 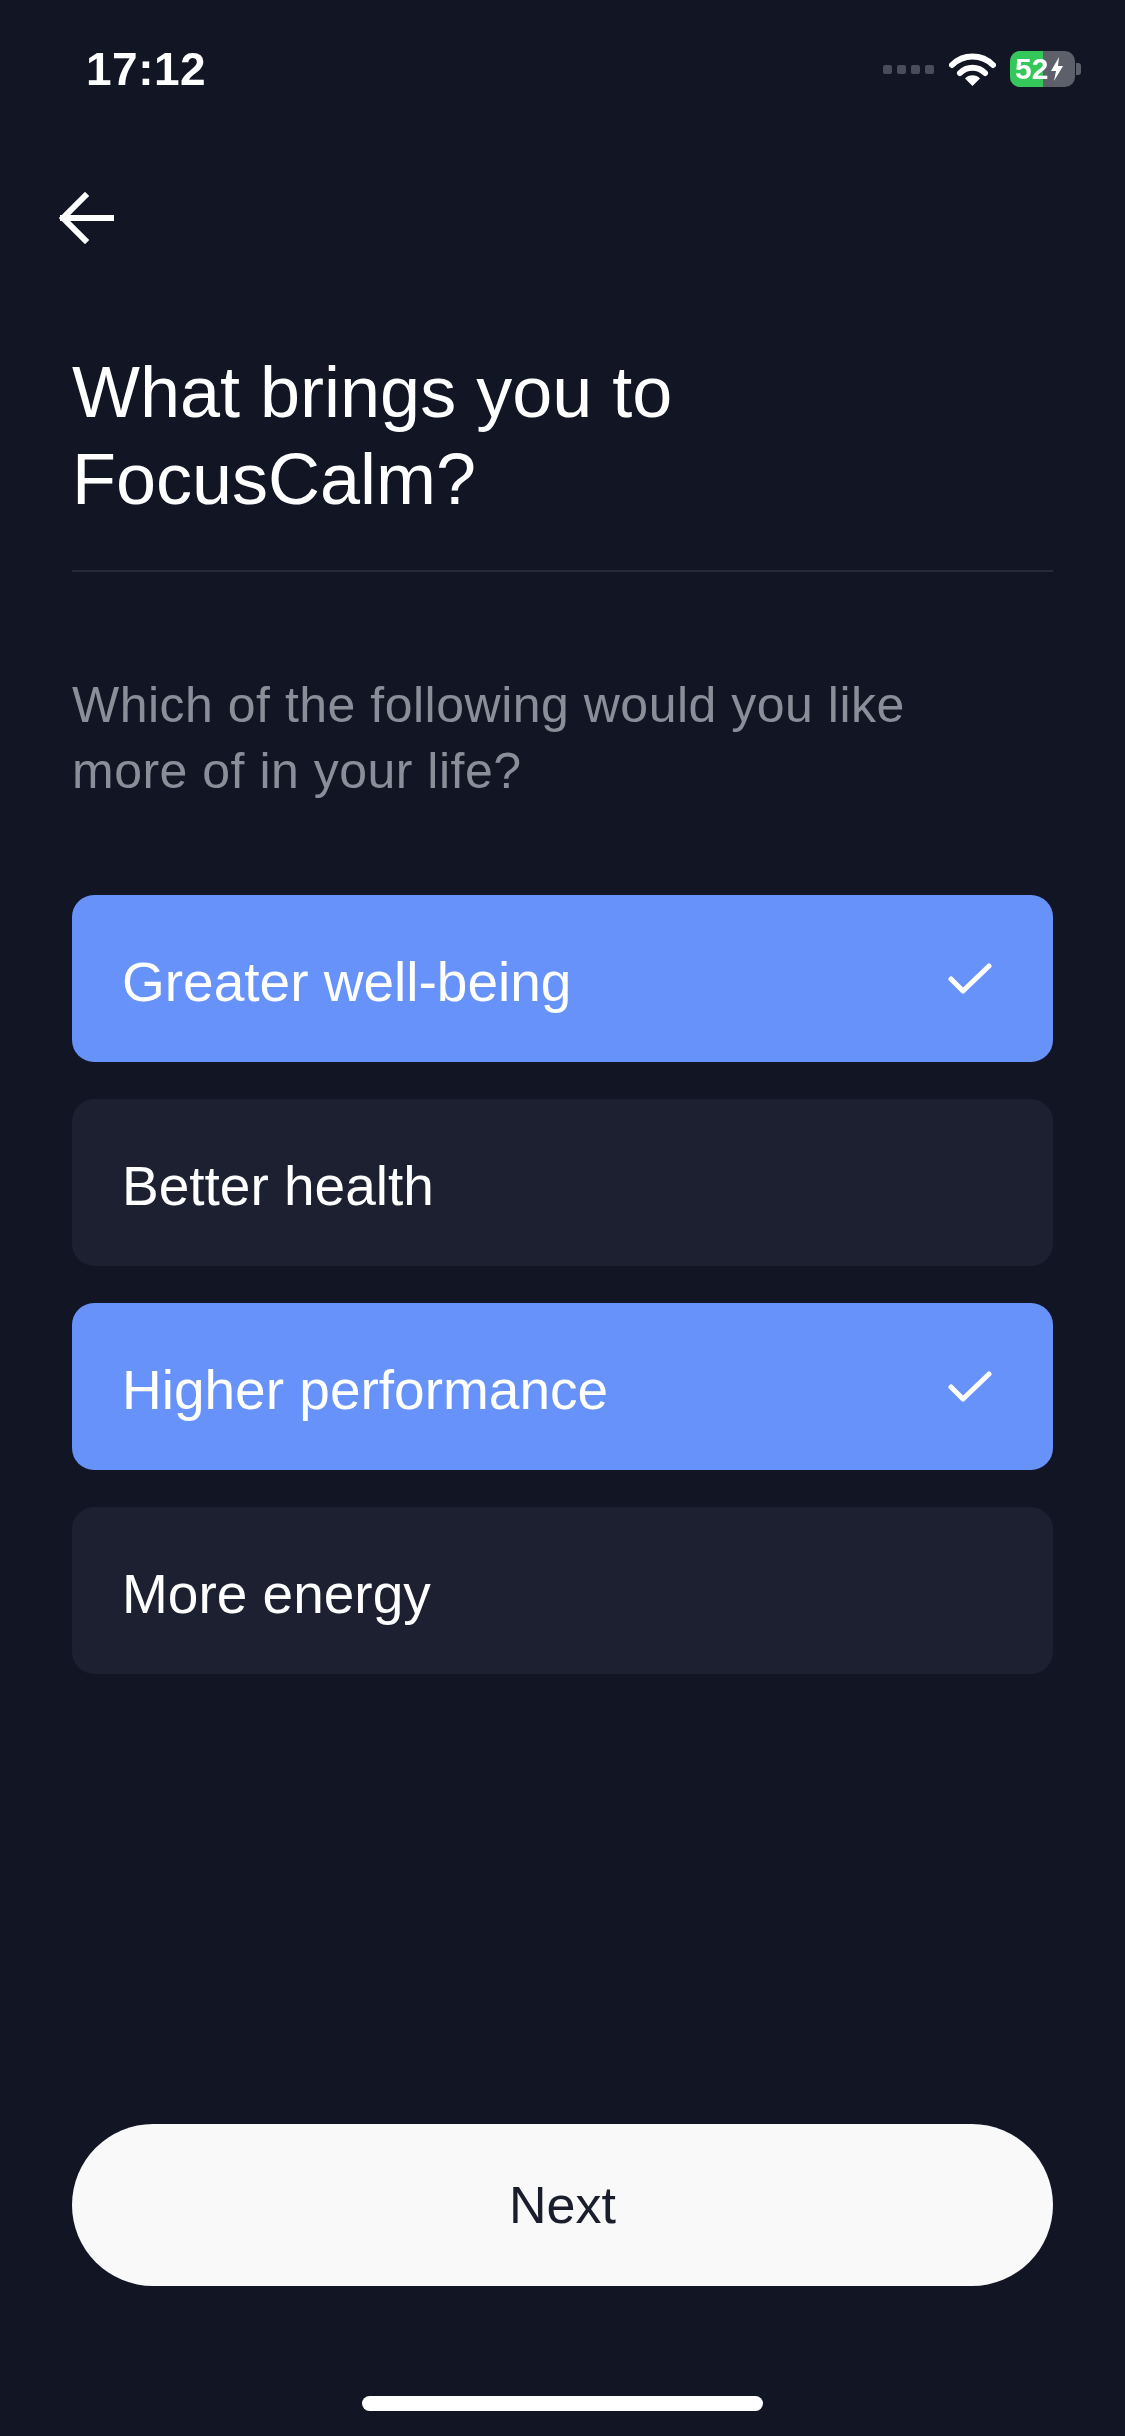 What do you see at coordinates (908, 69) in the screenshot?
I see `signal-icon` at bounding box center [908, 69].